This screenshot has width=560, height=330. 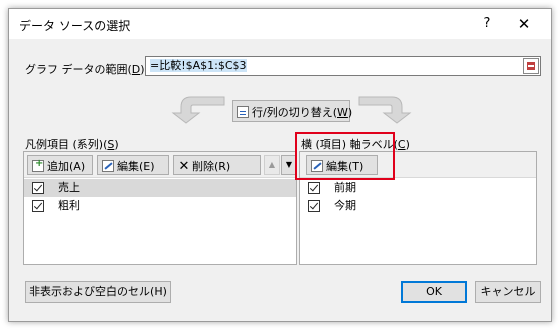 What do you see at coordinates (75, 26) in the screenshot?
I see `dialog-title: データ ソースの選択` at bounding box center [75, 26].